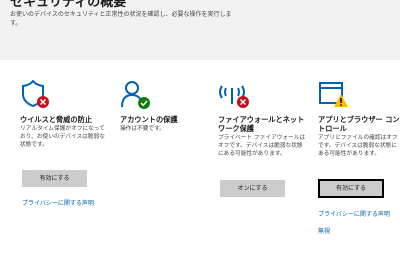 This screenshot has width=400, height=267. Describe the element at coordinates (160, 110) in the screenshot. I see `card-account-protection: アカウントの保護 操作は不要です。` at that location.